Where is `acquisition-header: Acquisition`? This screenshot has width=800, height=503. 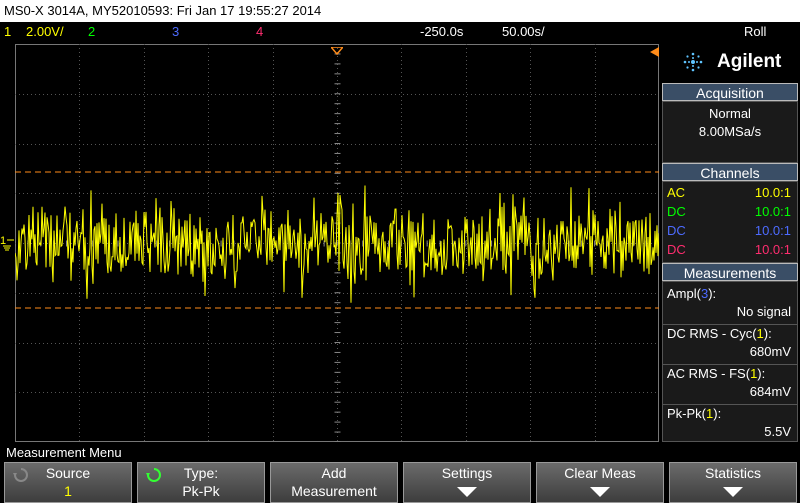
acquisition-header: Acquisition is located at coordinates (730, 92).